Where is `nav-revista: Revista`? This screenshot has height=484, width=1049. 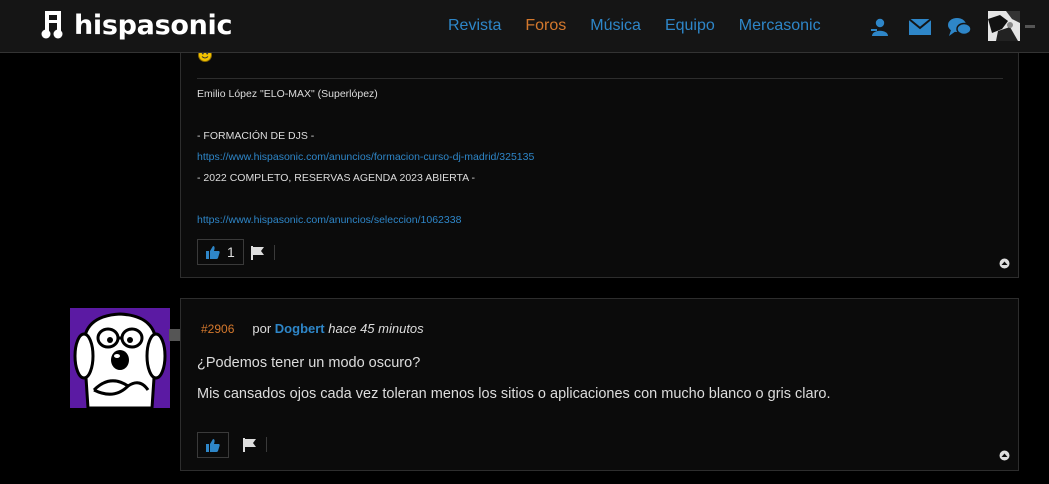
nav-revista: Revista is located at coordinates (474, 26).